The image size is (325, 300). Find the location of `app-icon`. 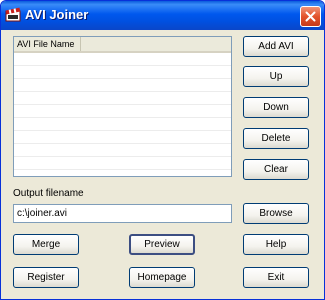

app-icon is located at coordinates (13, 15).